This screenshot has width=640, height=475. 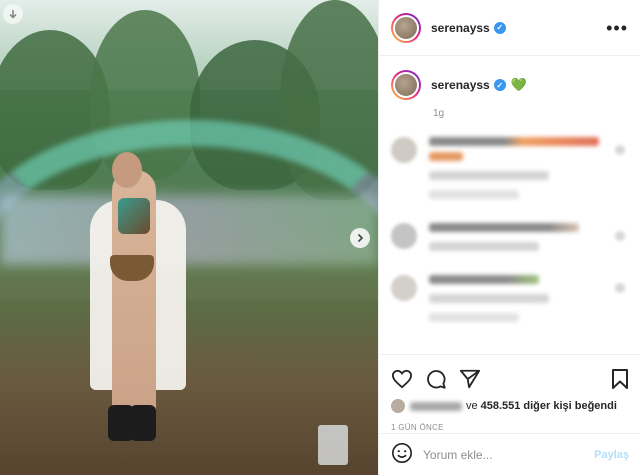 I want to click on caption: serenayss ✓ 💚, so click(x=510, y=85).